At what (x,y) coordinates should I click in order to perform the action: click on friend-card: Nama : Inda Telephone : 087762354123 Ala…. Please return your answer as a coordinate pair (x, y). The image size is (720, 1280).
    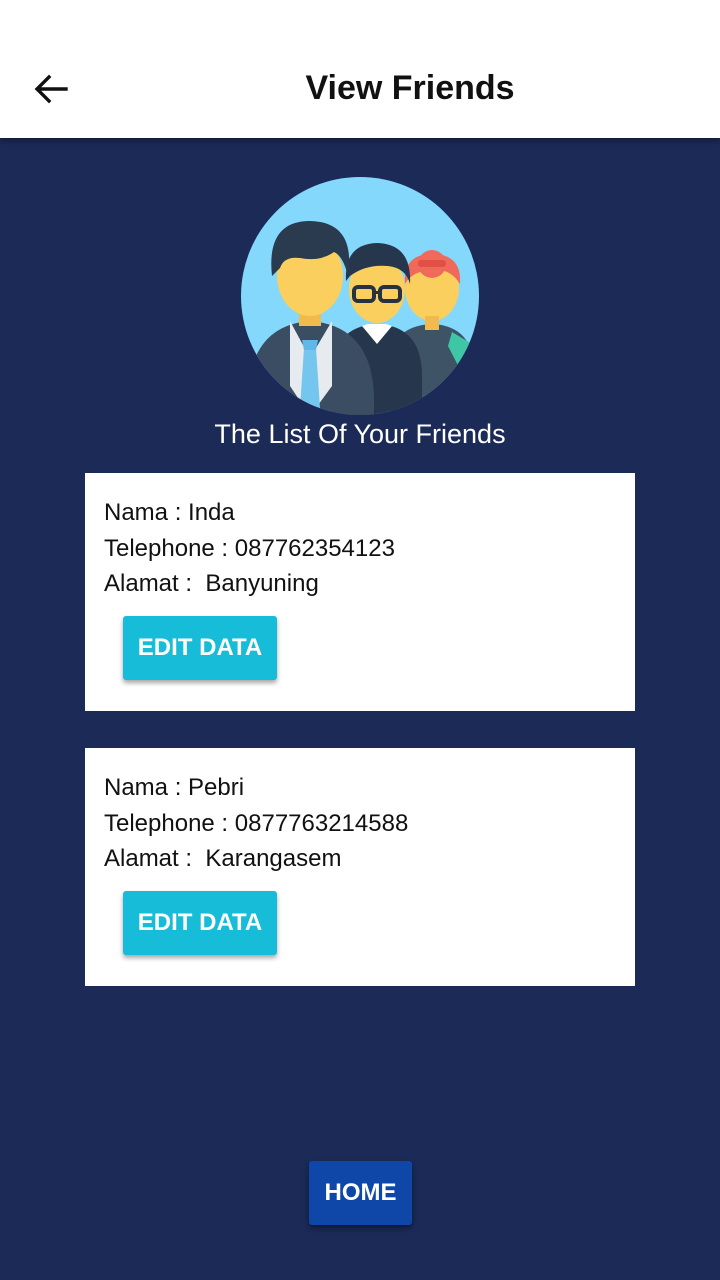
    Looking at the image, I should click on (360, 592).